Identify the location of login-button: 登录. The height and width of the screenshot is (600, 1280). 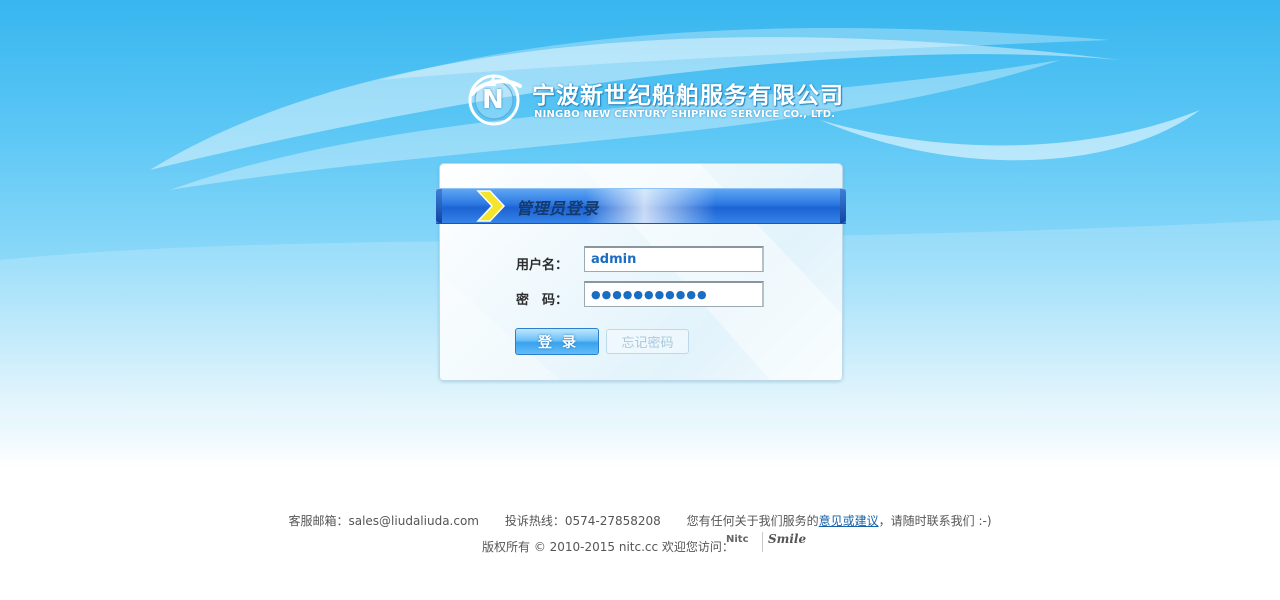
(557, 341).